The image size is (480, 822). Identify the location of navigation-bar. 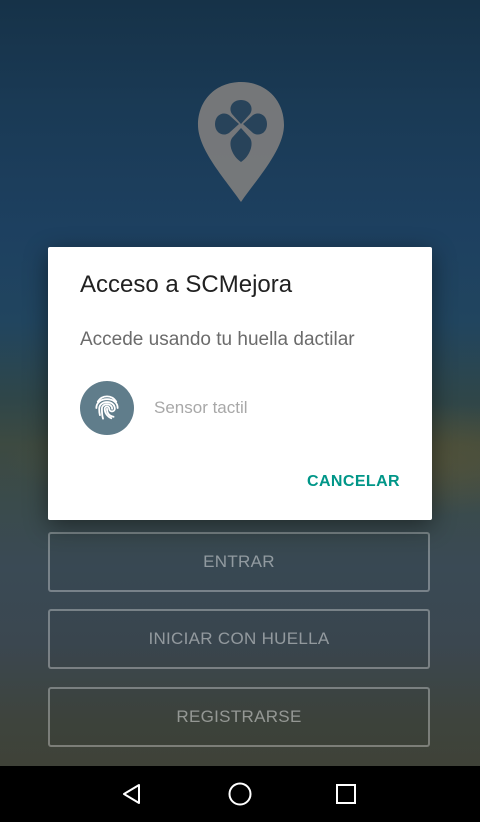
(240, 794).